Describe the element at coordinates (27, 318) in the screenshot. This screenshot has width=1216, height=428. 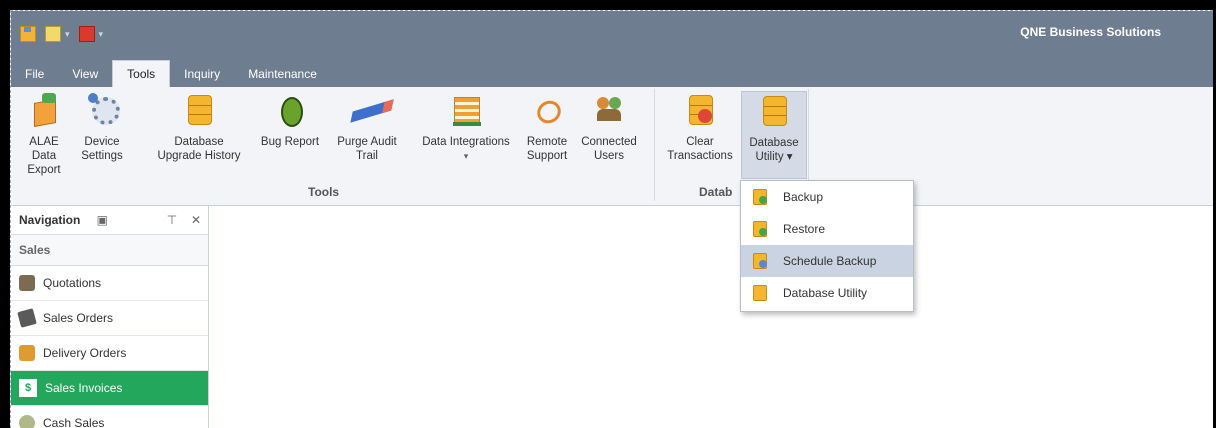
I see `sales-orders-icon` at that location.